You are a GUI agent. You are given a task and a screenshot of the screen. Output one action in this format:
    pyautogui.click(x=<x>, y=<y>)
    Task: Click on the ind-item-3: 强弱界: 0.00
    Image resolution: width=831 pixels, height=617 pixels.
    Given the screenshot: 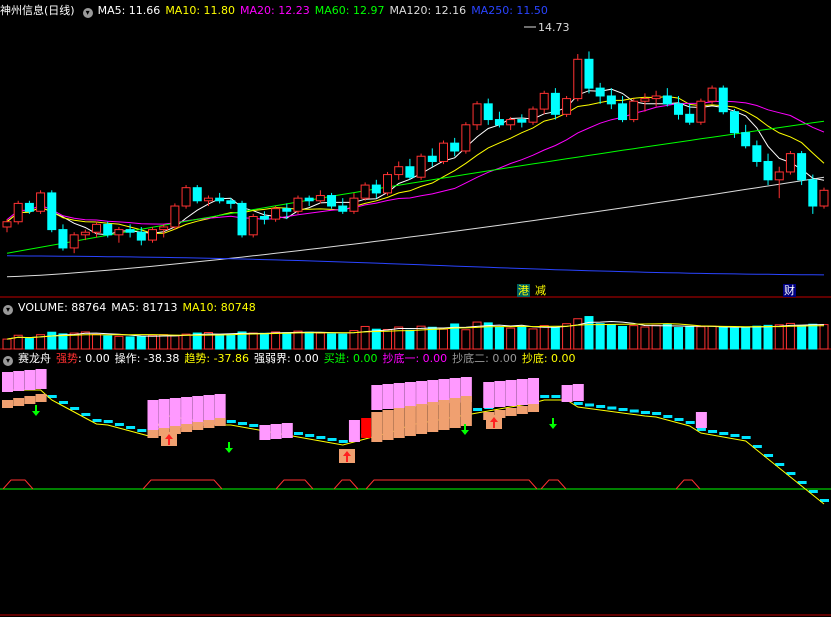 What is the action you would take?
    pyautogui.click(x=286, y=358)
    